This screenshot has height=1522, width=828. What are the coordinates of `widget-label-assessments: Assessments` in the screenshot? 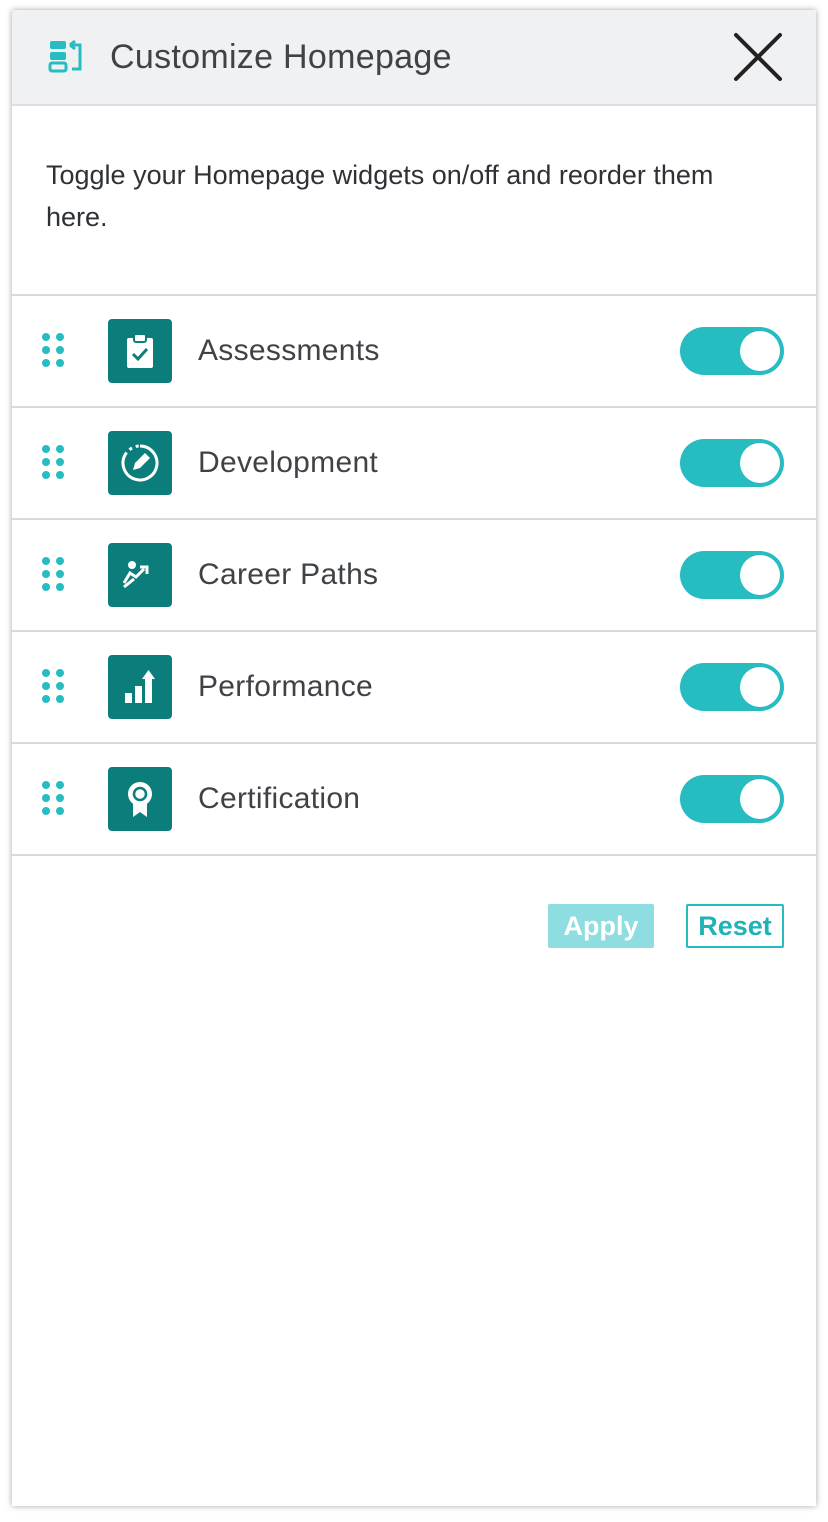 It's located at (289, 350).